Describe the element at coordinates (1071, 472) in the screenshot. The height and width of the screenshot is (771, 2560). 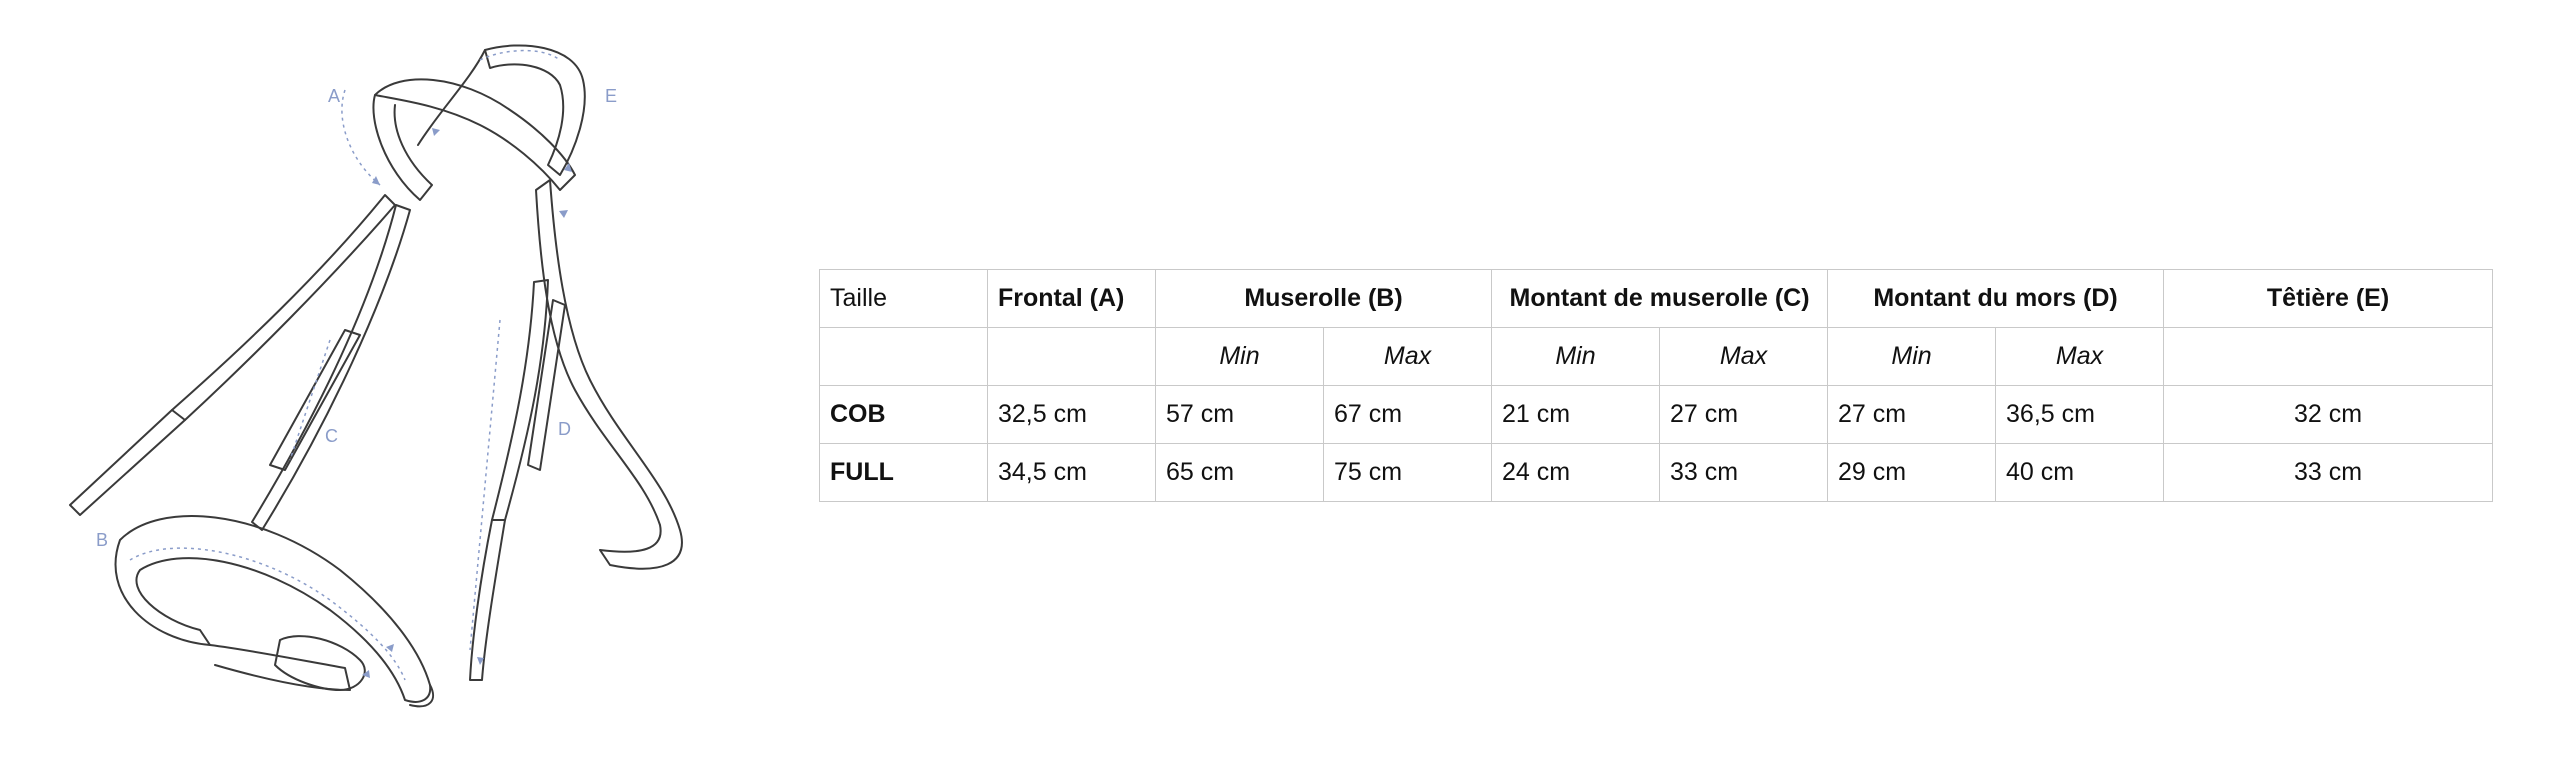
I see `row-frontal: 34,5 cm` at that location.